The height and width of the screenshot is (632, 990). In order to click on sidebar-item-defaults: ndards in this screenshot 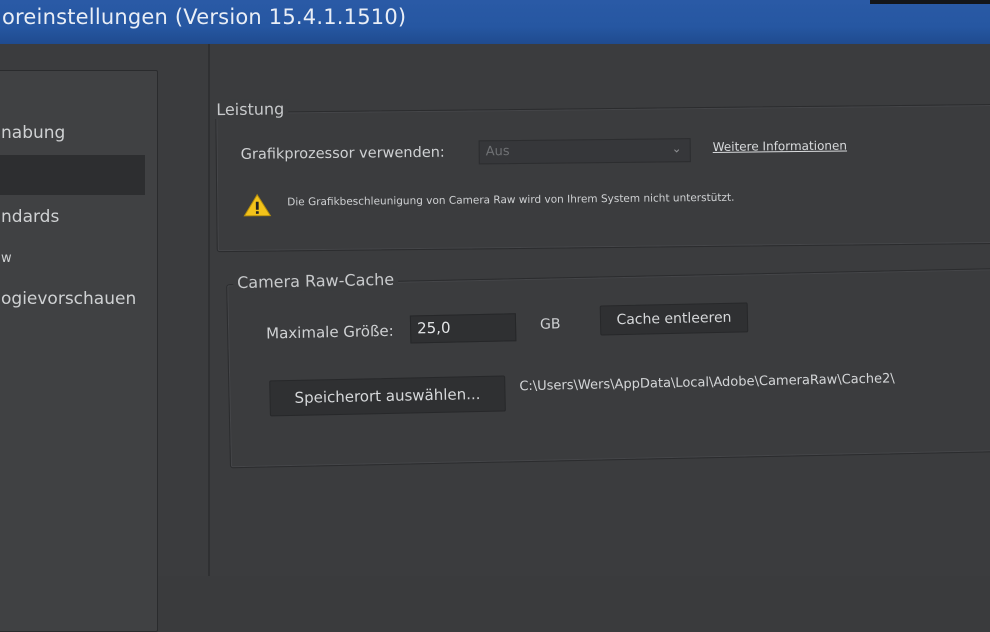, I will do `click(30, 217)`.